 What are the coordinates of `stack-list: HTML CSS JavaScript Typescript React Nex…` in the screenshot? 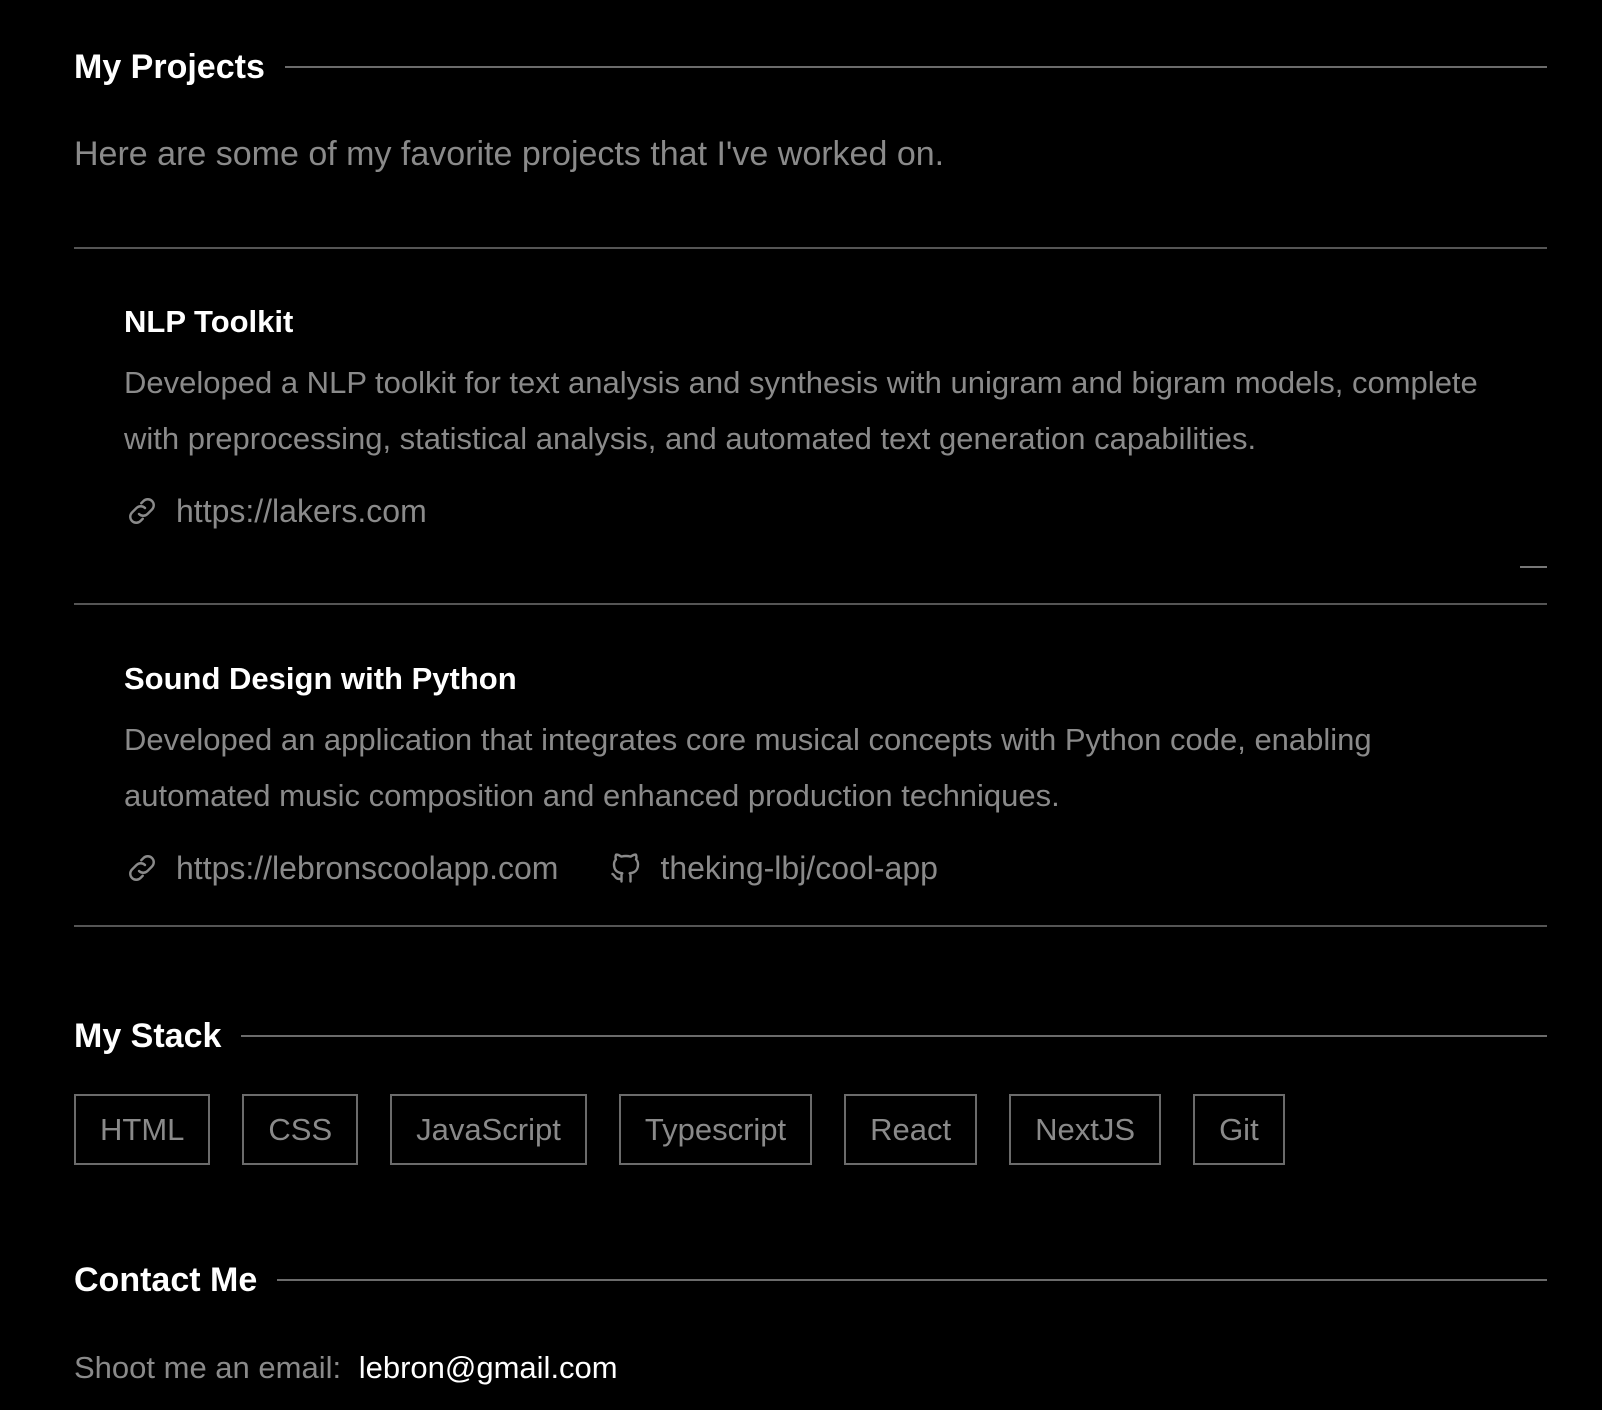 It's located at (695, 1129).